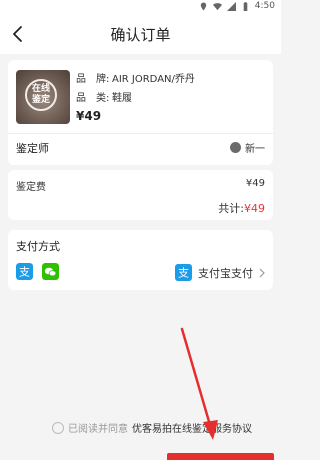  I want to click on total-value: ¥49, so click(254, 208).